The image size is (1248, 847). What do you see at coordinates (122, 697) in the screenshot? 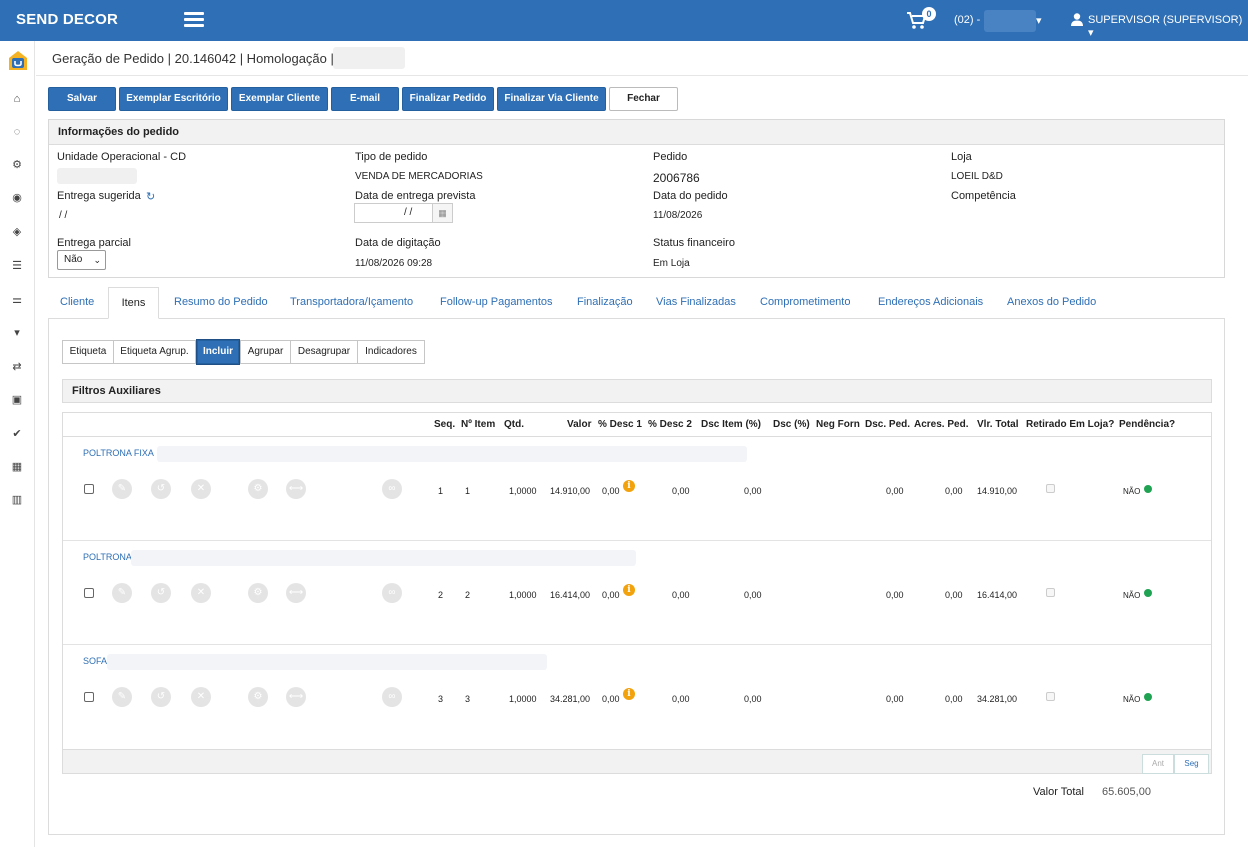
I see `row-3-edit-icon: ✎` at bounding box center [122, 697].